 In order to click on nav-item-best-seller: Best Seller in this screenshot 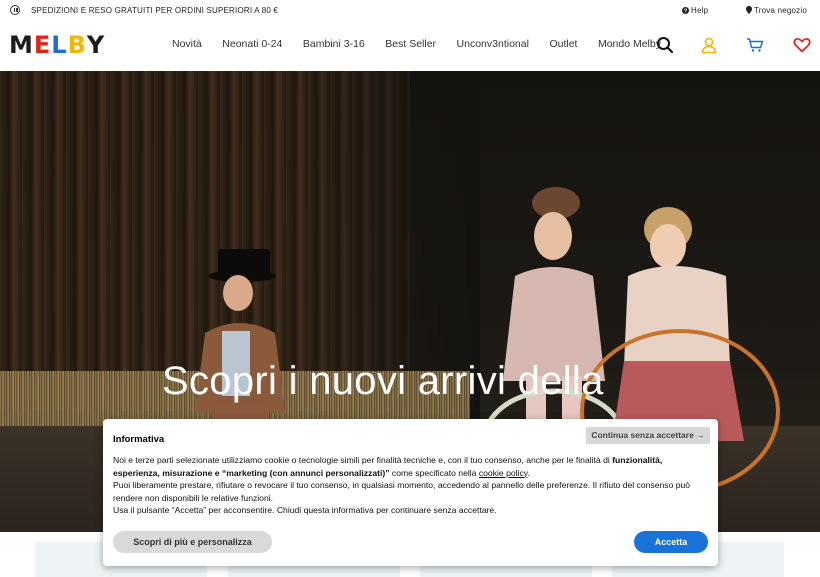, I will do `click(410, 44)`.